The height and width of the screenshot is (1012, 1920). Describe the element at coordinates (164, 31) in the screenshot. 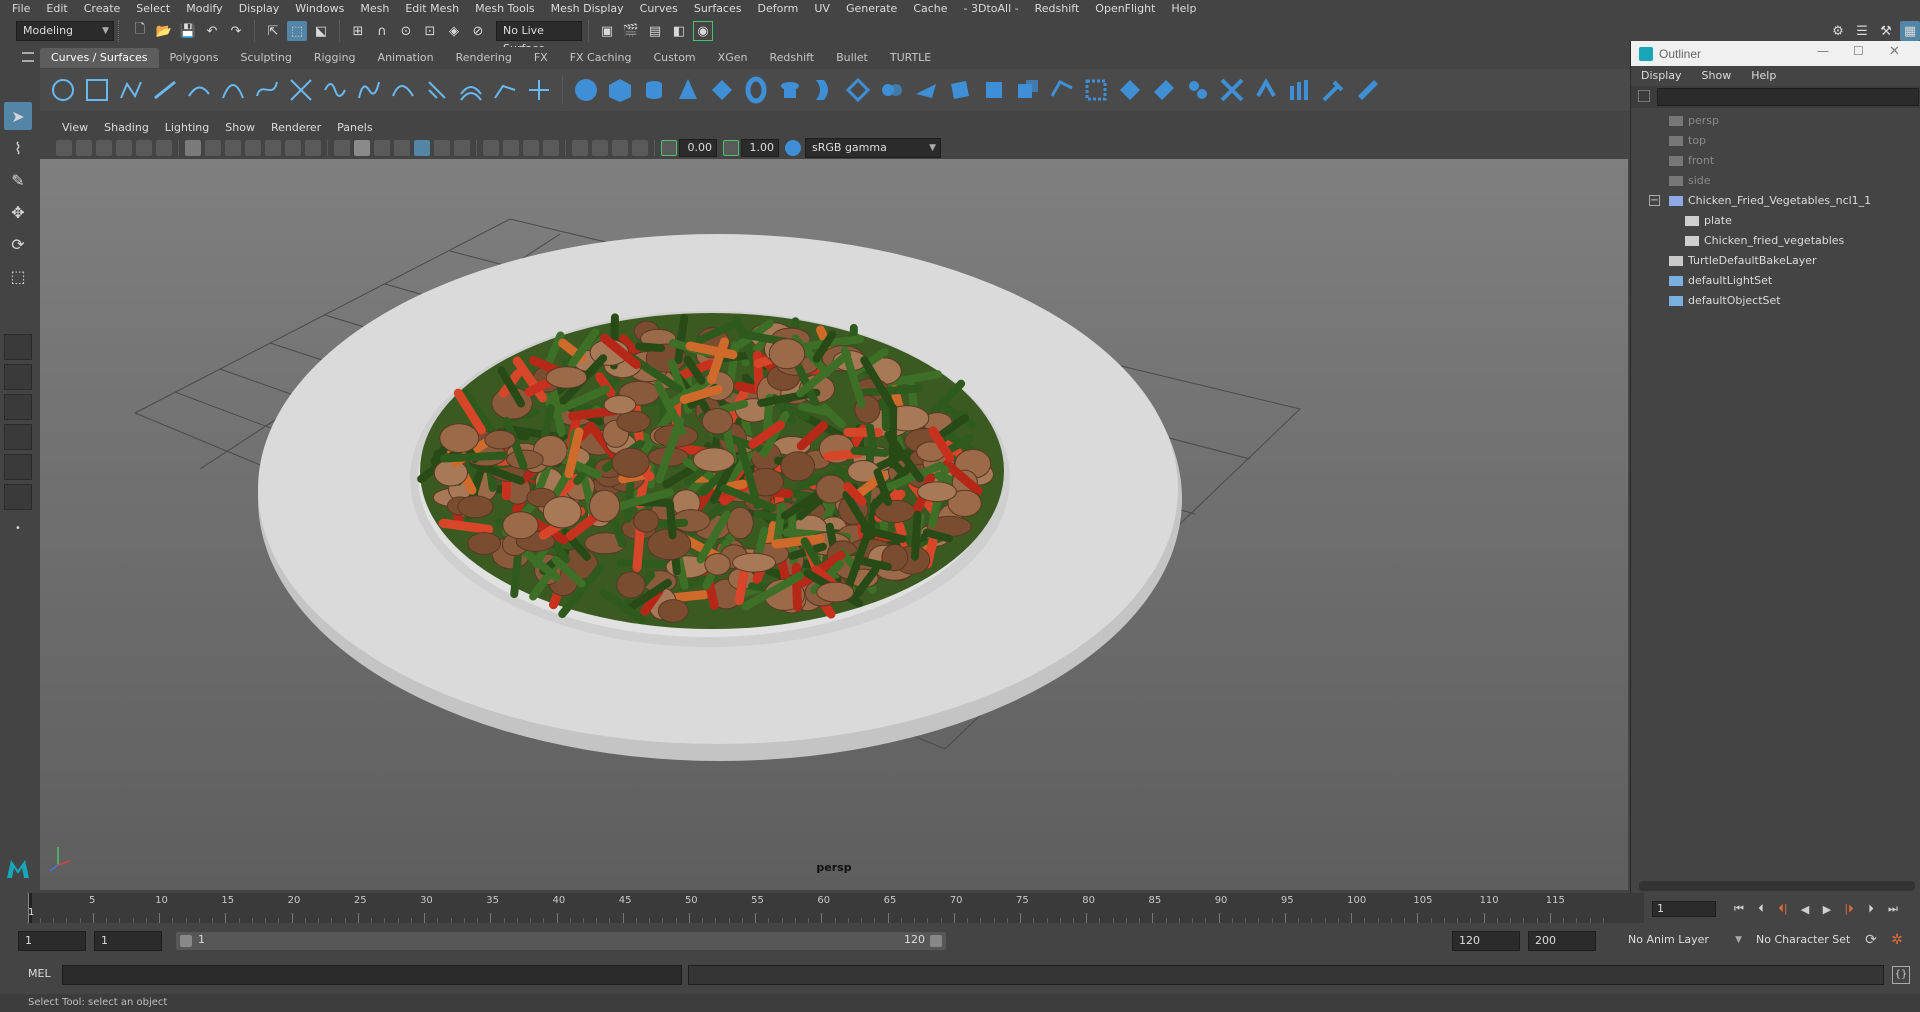

I see `open-scene-icon: 📂` at that location.